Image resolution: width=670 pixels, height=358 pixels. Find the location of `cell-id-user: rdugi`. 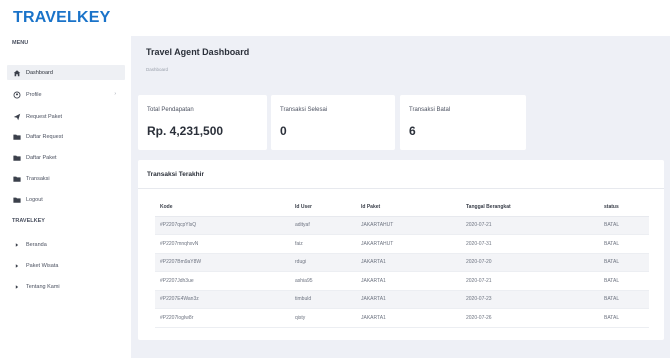

cell-id-user: rdugi is located at coordinates (323, 262).